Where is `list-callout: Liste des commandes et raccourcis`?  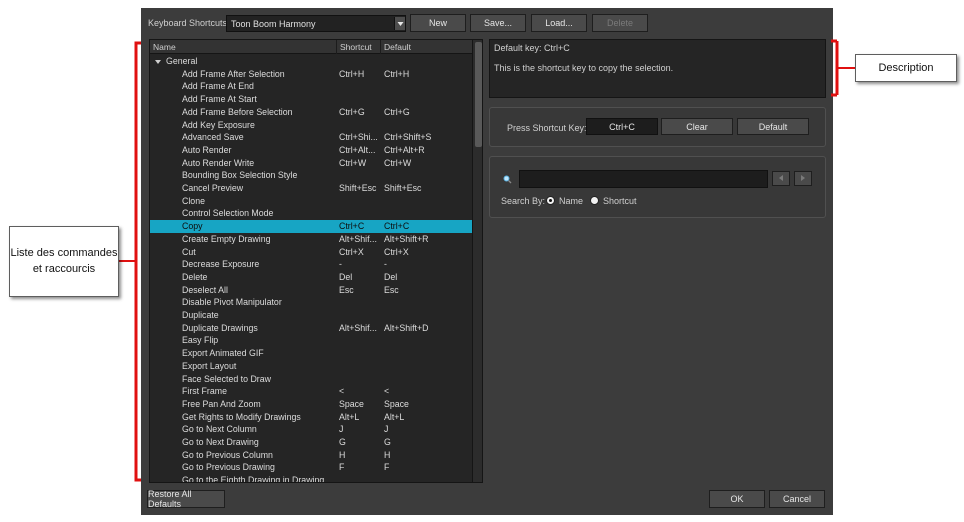
list-callout: Liste des commandes et raccourcis is located at coordinates (64, 261).